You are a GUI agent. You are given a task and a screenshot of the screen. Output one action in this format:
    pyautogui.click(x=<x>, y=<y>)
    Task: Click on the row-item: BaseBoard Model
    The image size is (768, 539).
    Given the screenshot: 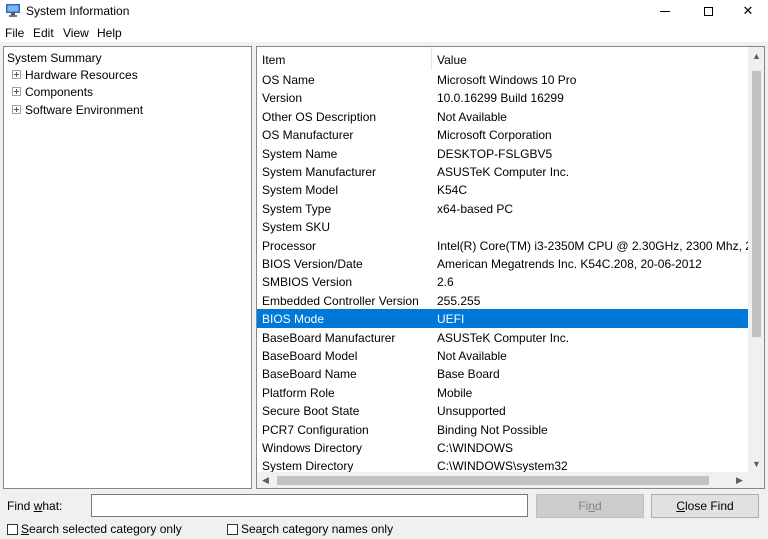 What is the action you would take?
    pyautogui.click(x=310, y=356)
    